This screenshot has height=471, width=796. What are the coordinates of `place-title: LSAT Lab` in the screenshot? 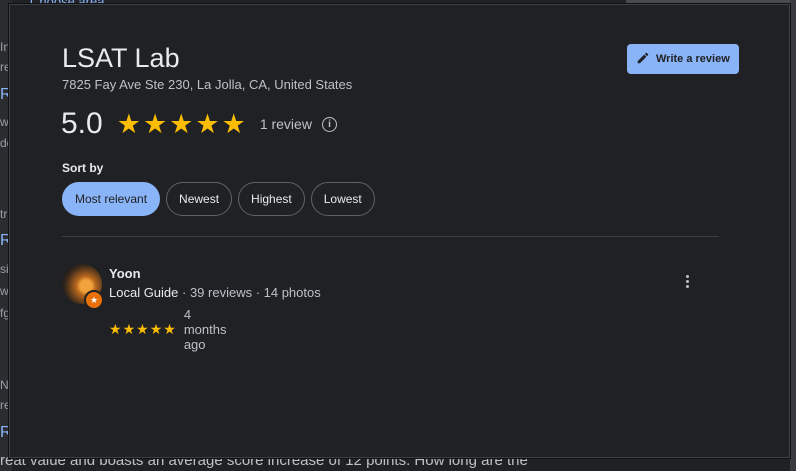 It's located at (121, 58).